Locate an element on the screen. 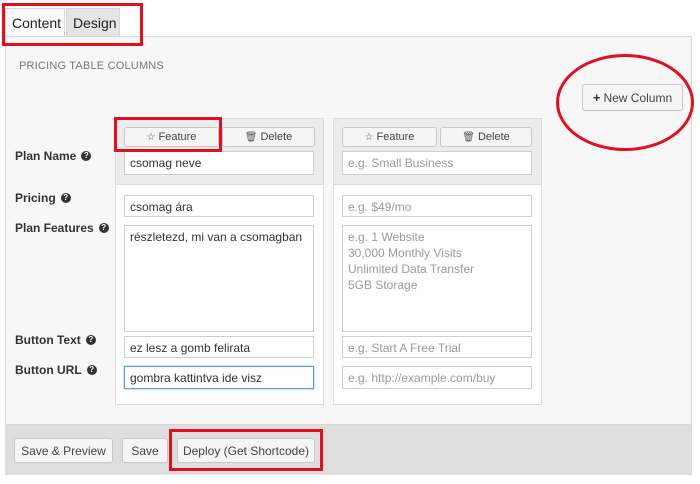  label-pricing: Pricing? is located at coordinates (43, 198).